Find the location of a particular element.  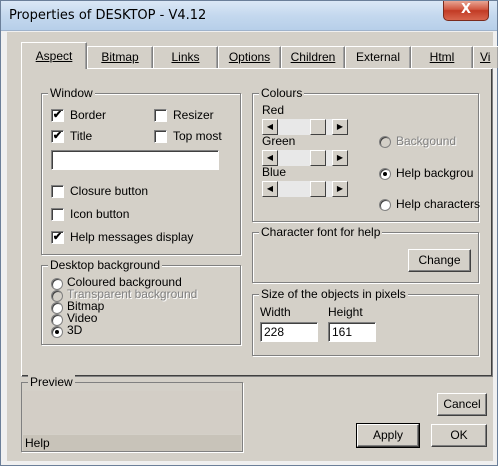

tab-html-label: Html is located at coordinates (442, 57).